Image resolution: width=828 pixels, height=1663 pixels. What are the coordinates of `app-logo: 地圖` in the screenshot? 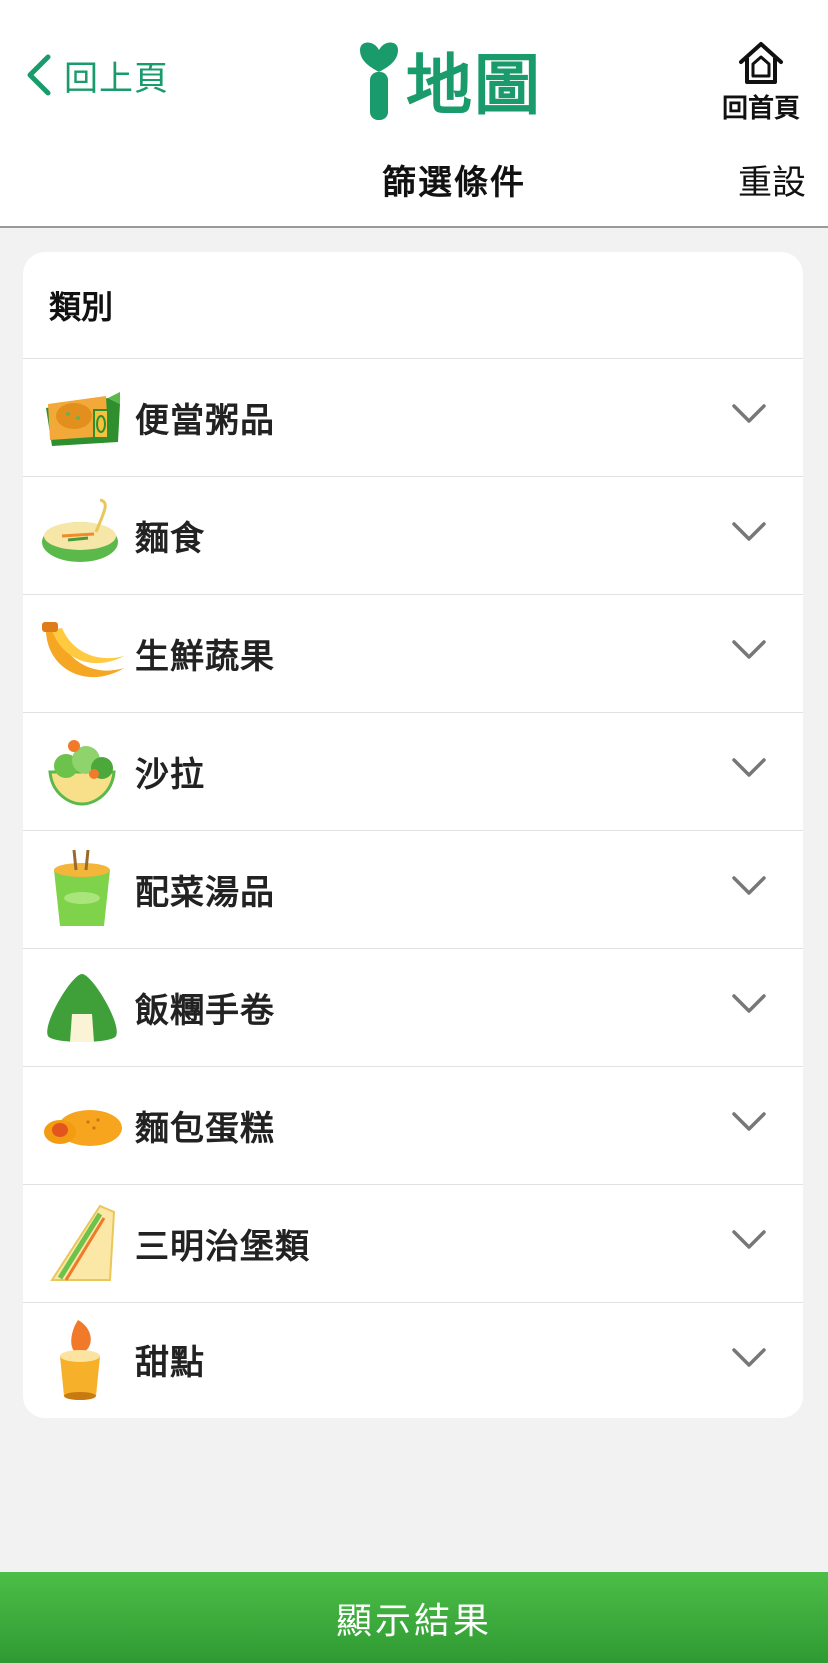 It's located at (449, 81).